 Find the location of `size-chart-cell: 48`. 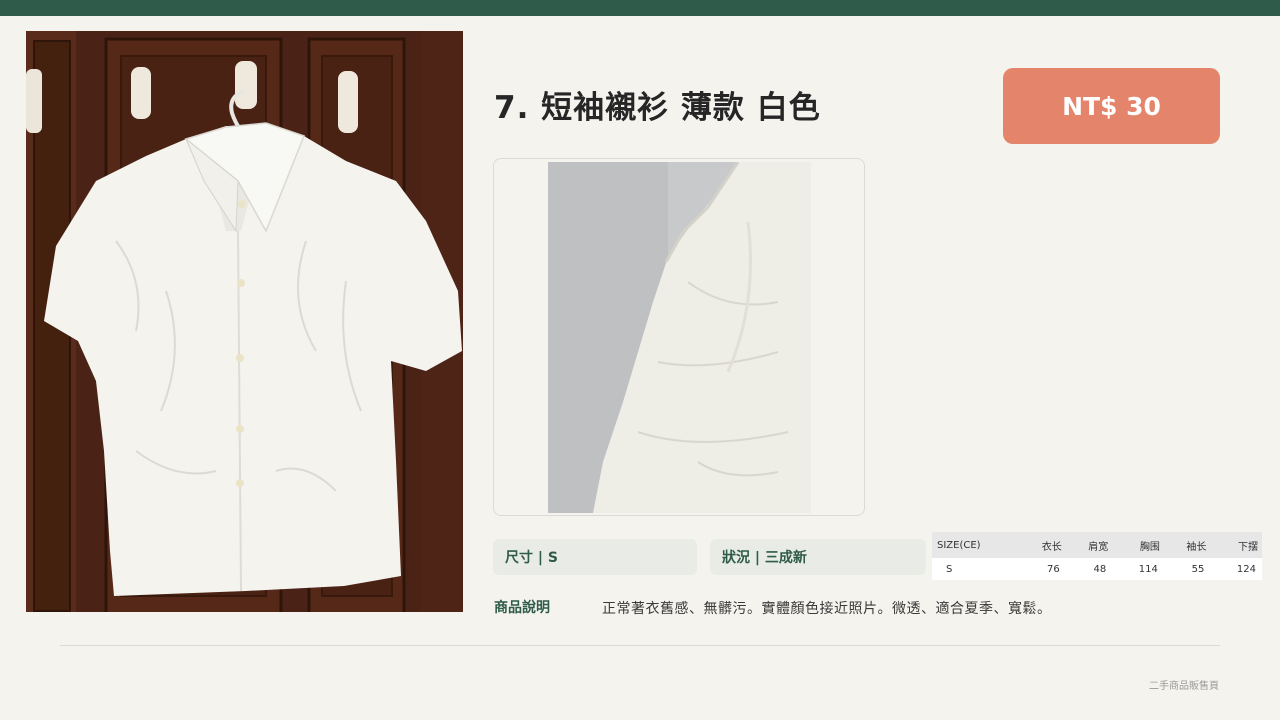

size-chart-cell: 48 is located at coordinates (1089, 569).